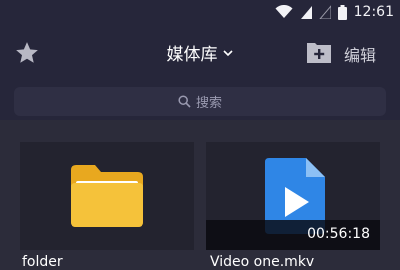 The height and width of the screenshot is (270, 400). What do you see at coordinates (342, 12) in the screenshot?
I see `battery-icon` at bounding box center [342, 12].